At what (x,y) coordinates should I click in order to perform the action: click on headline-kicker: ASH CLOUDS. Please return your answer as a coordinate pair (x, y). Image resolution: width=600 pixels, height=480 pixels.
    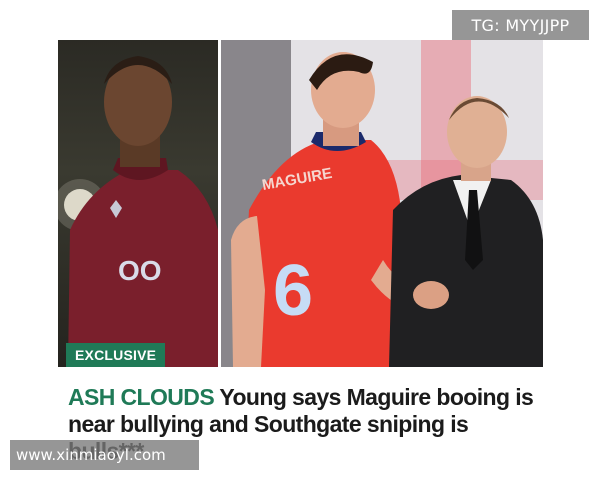
    Looking at the image, I should click on (141, 397).